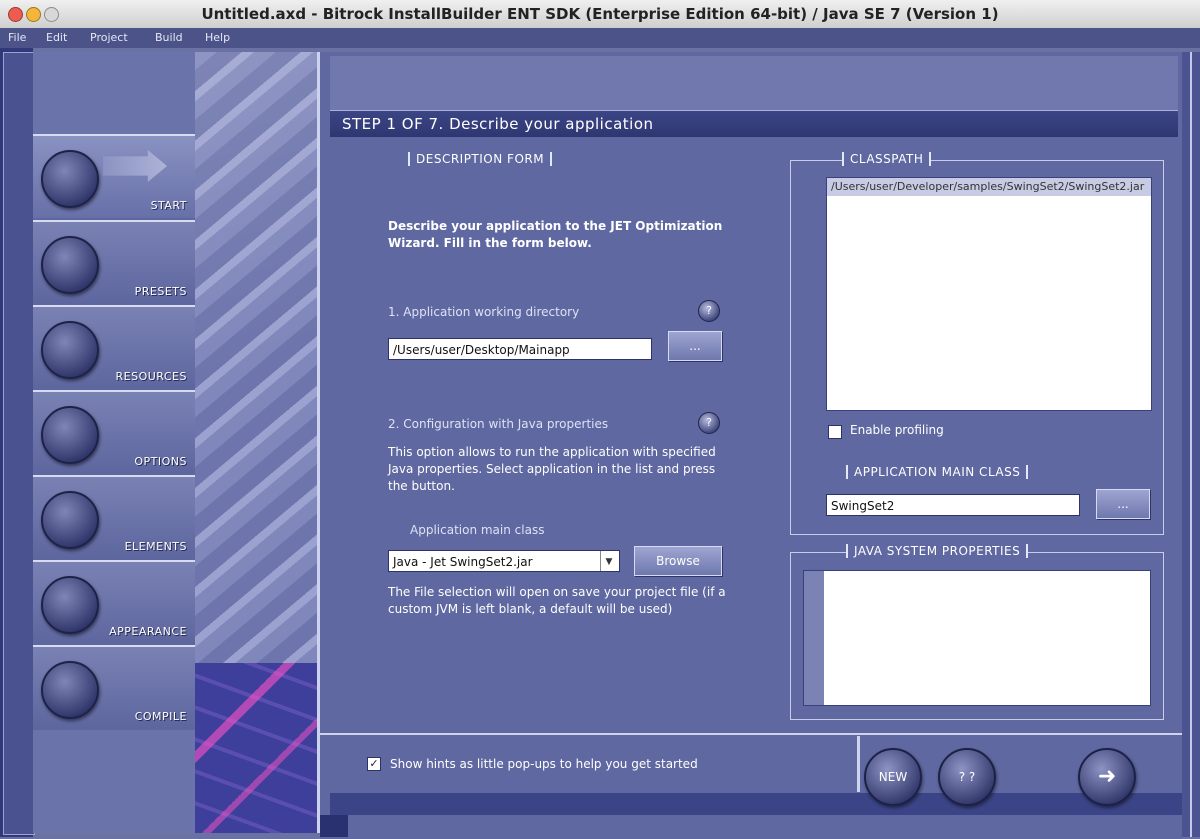 The image size is (1200, 839). I want to click on sidebar-item-compile: COMPILE, so click(114, 687).